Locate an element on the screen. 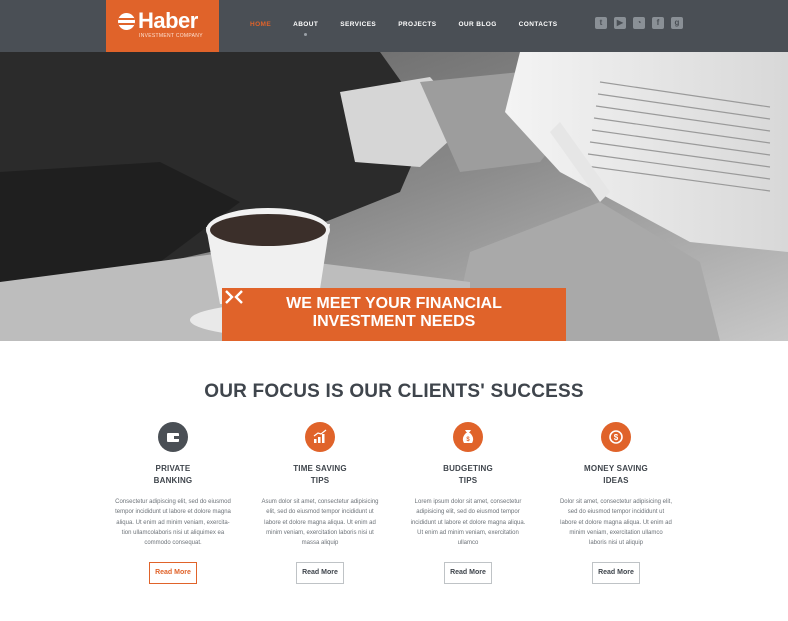  google-plus-icon: g is located at coordinates (677, 23).